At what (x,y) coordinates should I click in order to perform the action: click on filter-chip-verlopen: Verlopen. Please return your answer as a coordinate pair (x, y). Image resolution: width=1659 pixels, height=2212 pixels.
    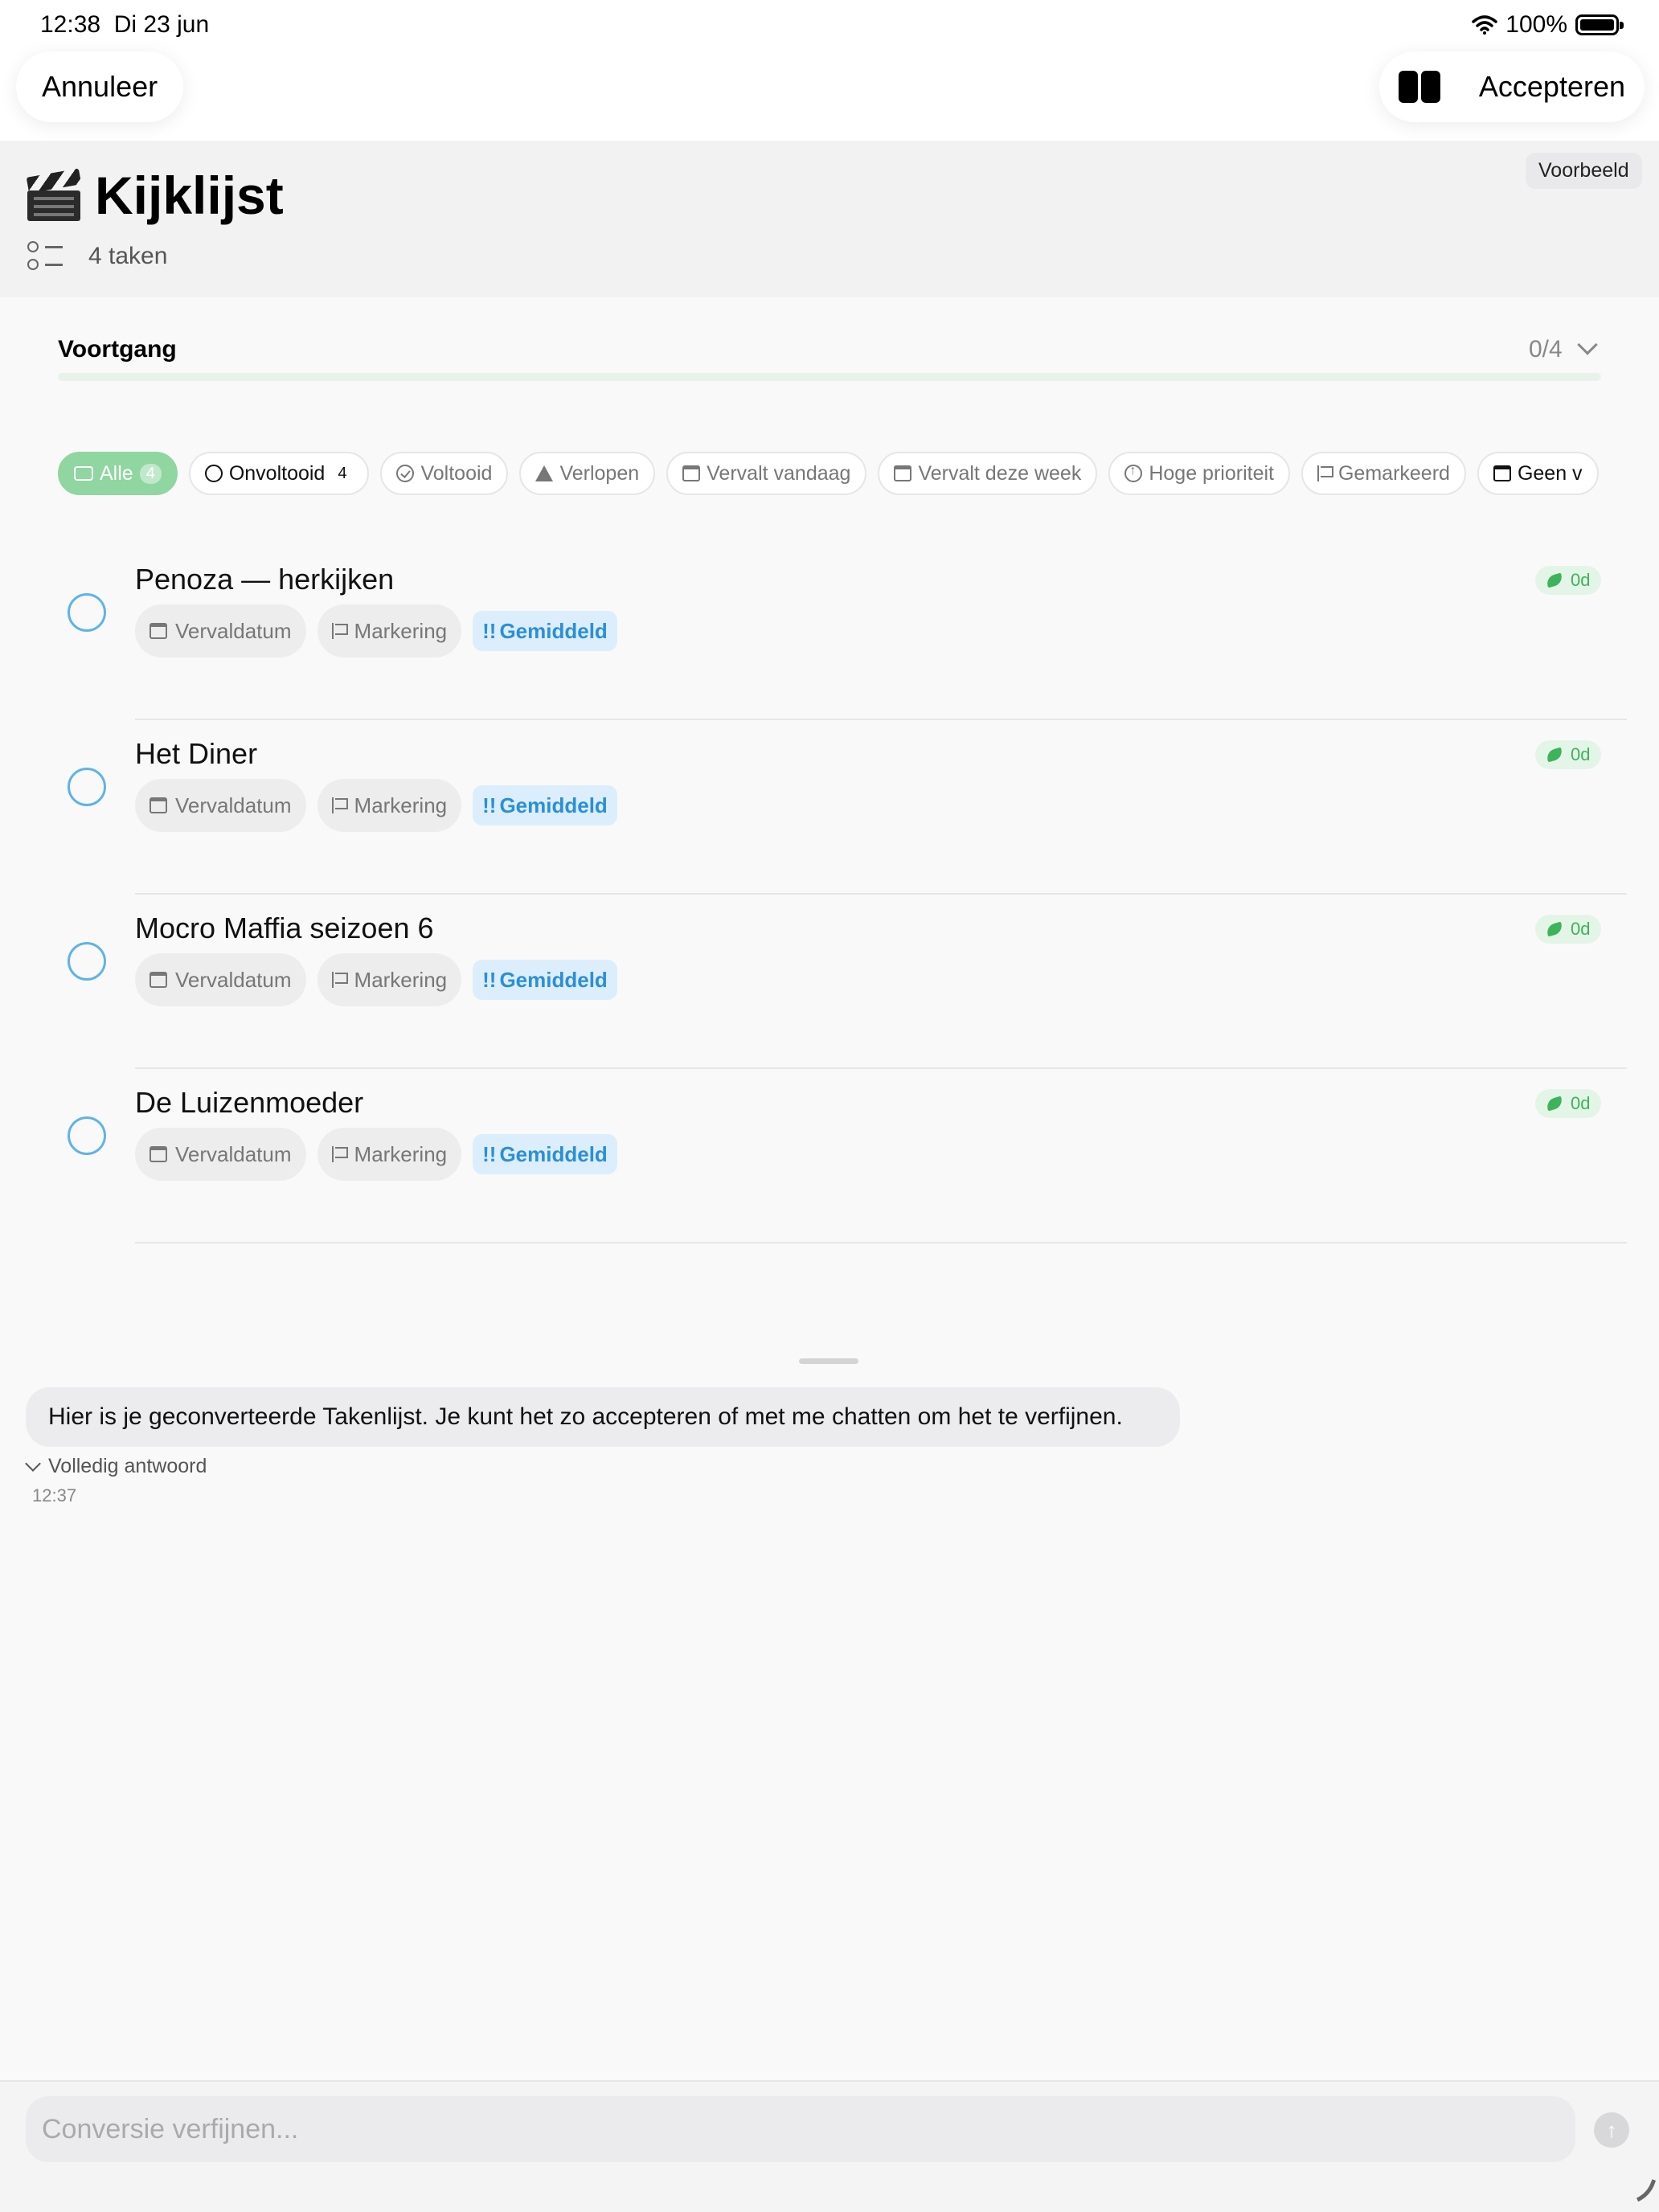
    Looking at the image, I should click on (587, 474).